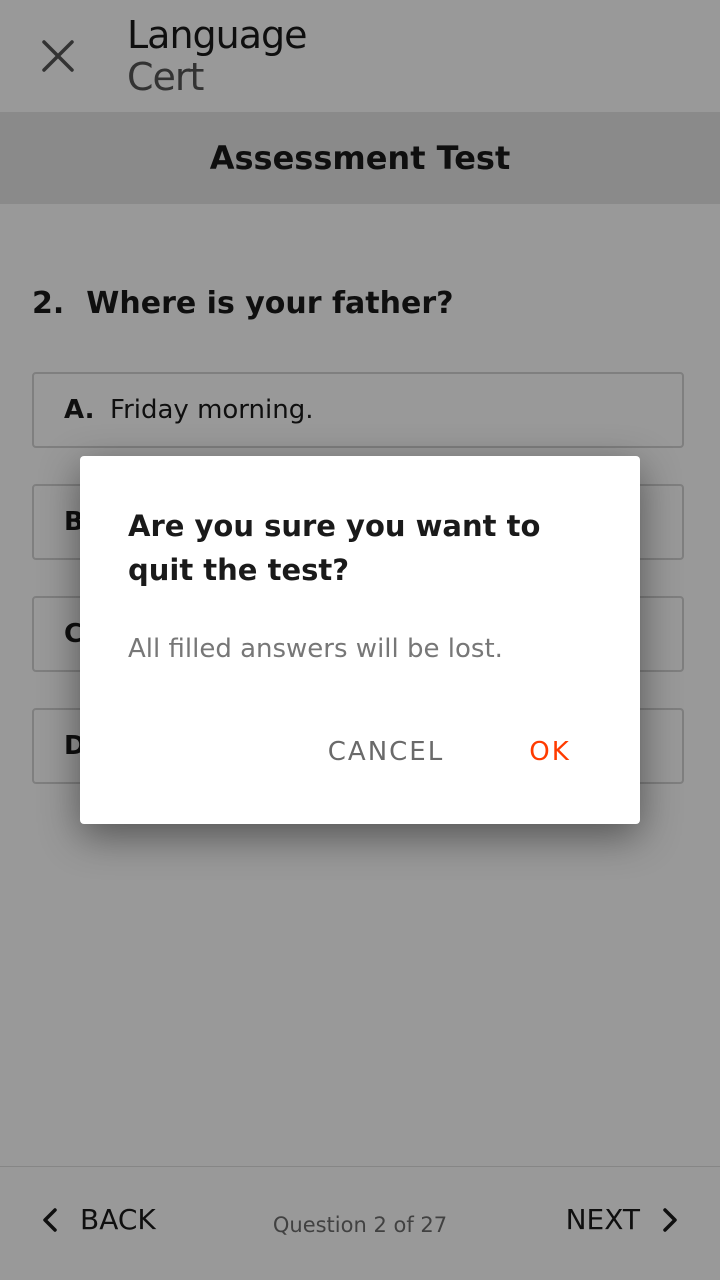 This screenshot has height=1280, width=720. What do you see at coordinates (550, 752) in the screenshot?
I see `ok-button: OK` at bounding box center [550, 752].